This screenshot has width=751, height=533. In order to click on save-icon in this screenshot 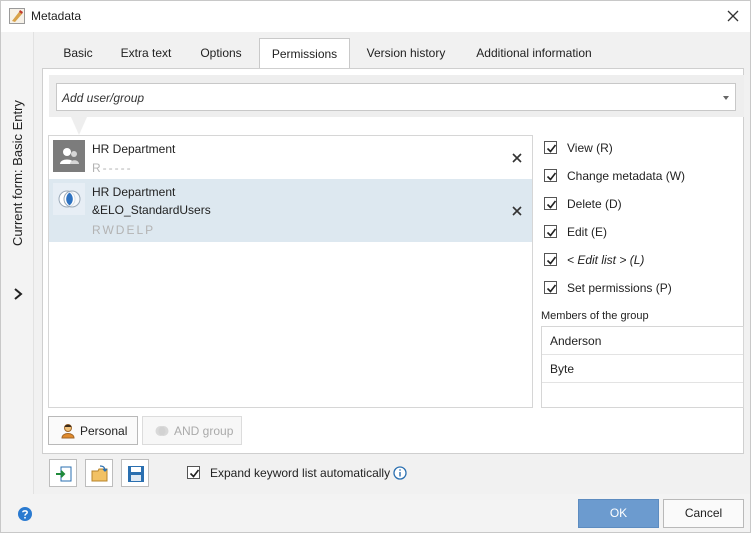, I will do `click(136, 474)`.